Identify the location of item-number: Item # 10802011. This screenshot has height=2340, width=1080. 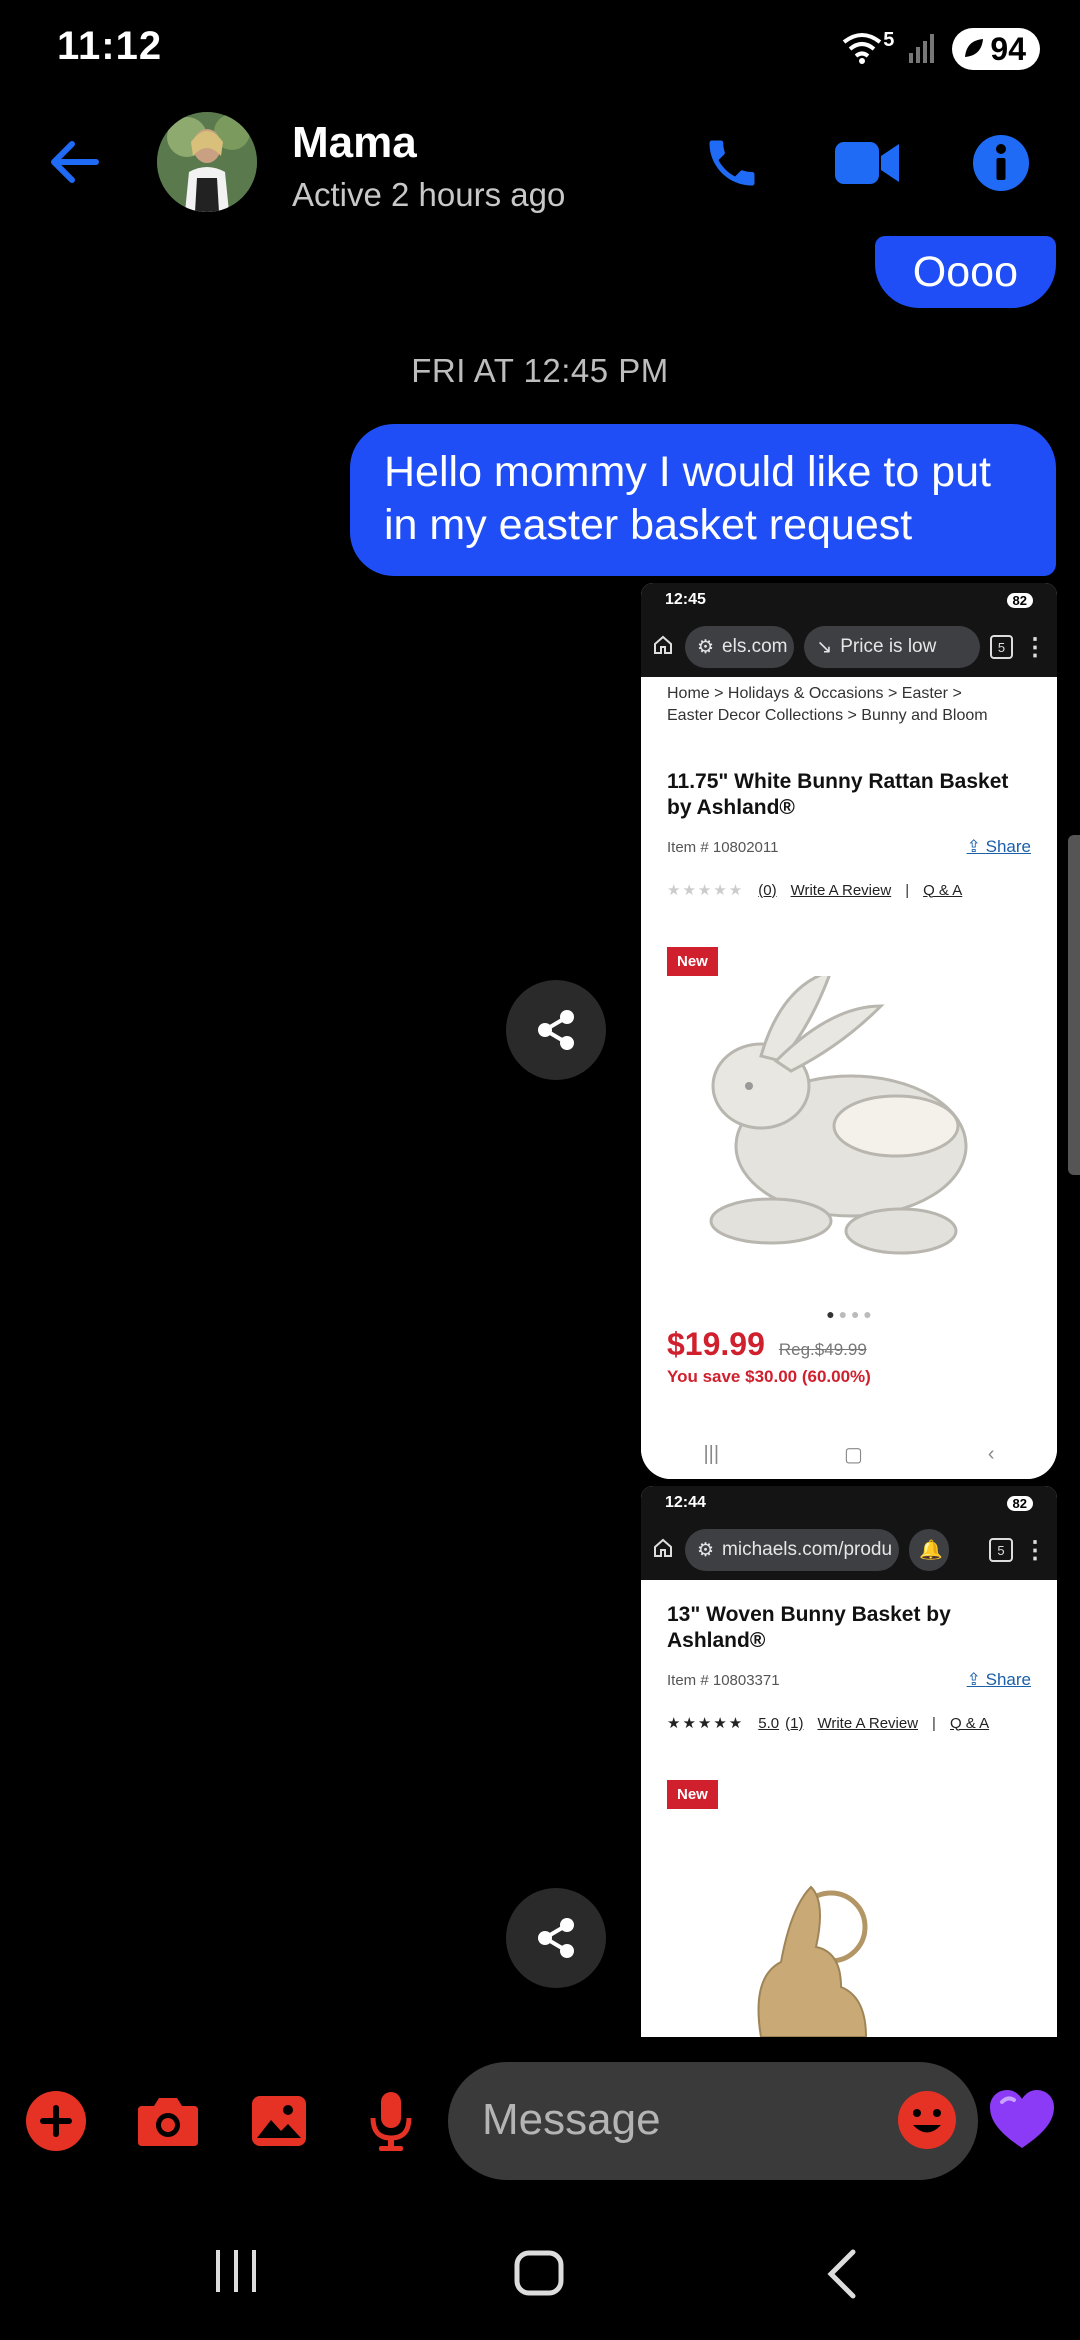
(723, 847).